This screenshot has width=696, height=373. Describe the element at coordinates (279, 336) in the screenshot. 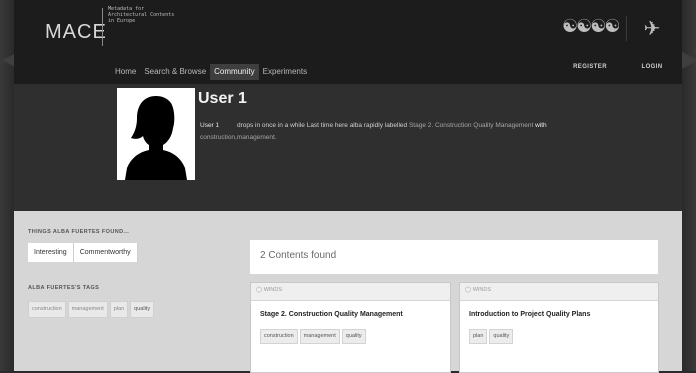

I see `card-tag: construction` at that location.